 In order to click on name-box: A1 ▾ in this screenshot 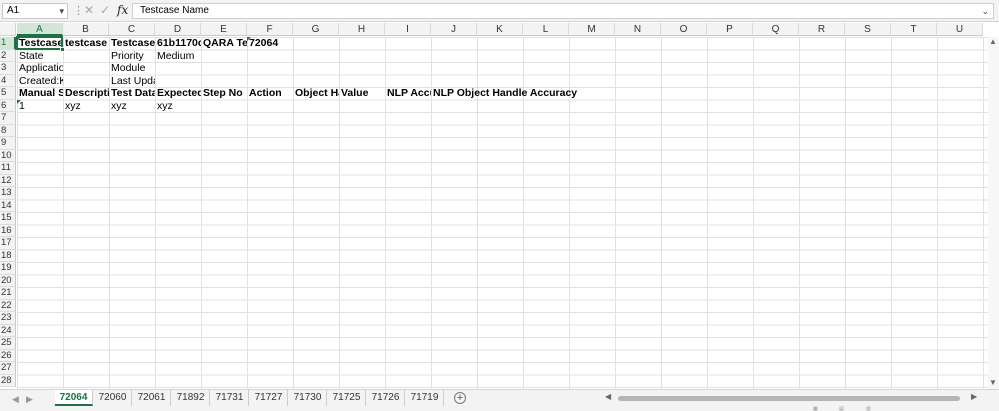, I will do `click(35, 11)`.